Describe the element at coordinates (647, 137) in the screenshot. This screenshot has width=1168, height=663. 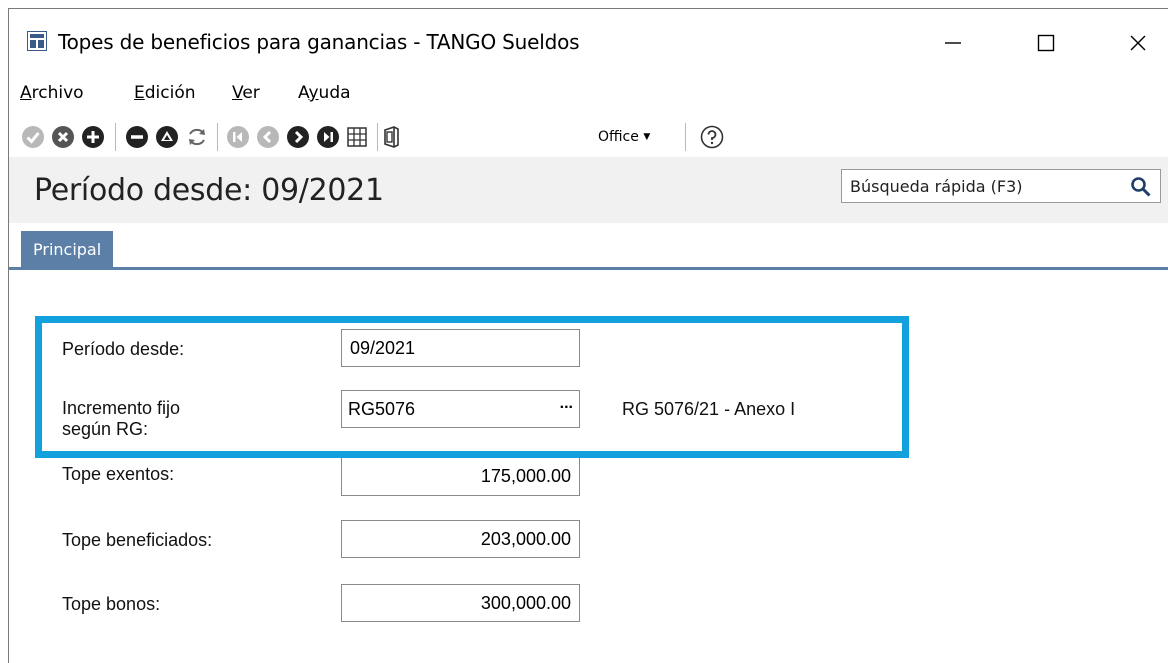
I see `chevron-down-icon: ▼` at that location.